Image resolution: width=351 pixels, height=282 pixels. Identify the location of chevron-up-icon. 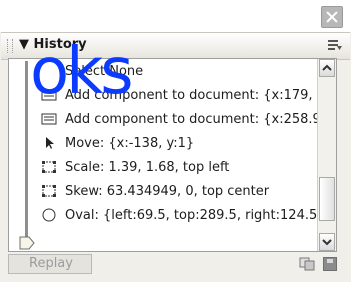
(327, 67).